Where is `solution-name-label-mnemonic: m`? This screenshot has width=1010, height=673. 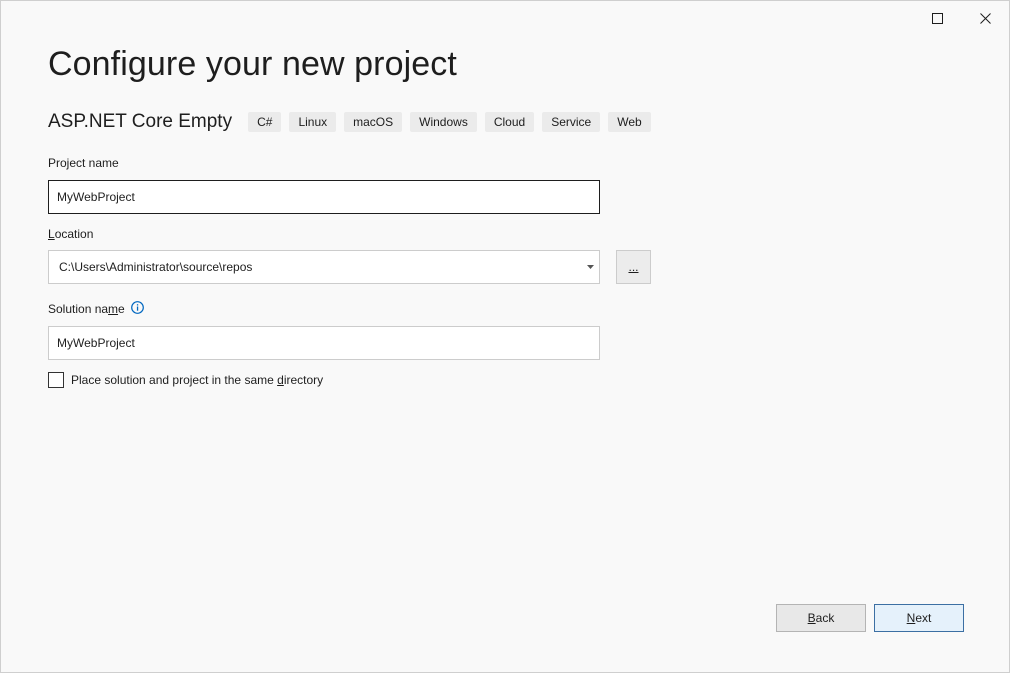 solution-name-label-mnemonic: m is located at coordinates (113, 309).